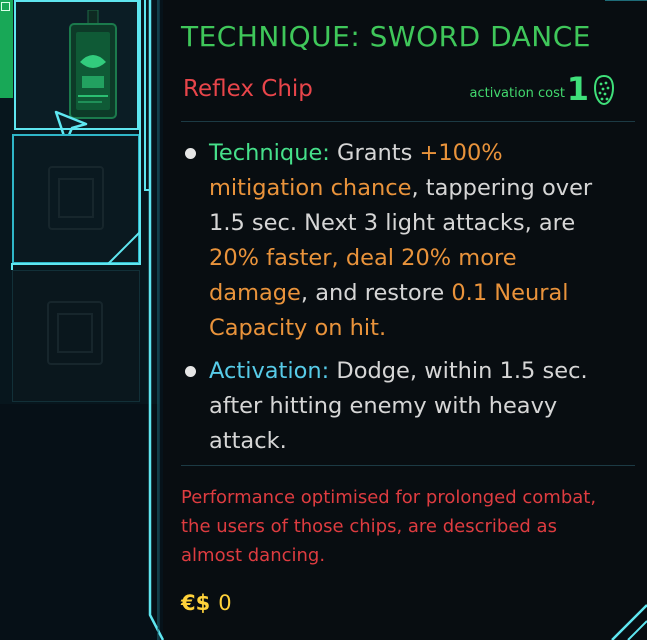 The height and width of the screenshot is (640, 647). Describe the element at coordinates (374, 153) in the screenshot. I see `technique-text: Grants` at that location.